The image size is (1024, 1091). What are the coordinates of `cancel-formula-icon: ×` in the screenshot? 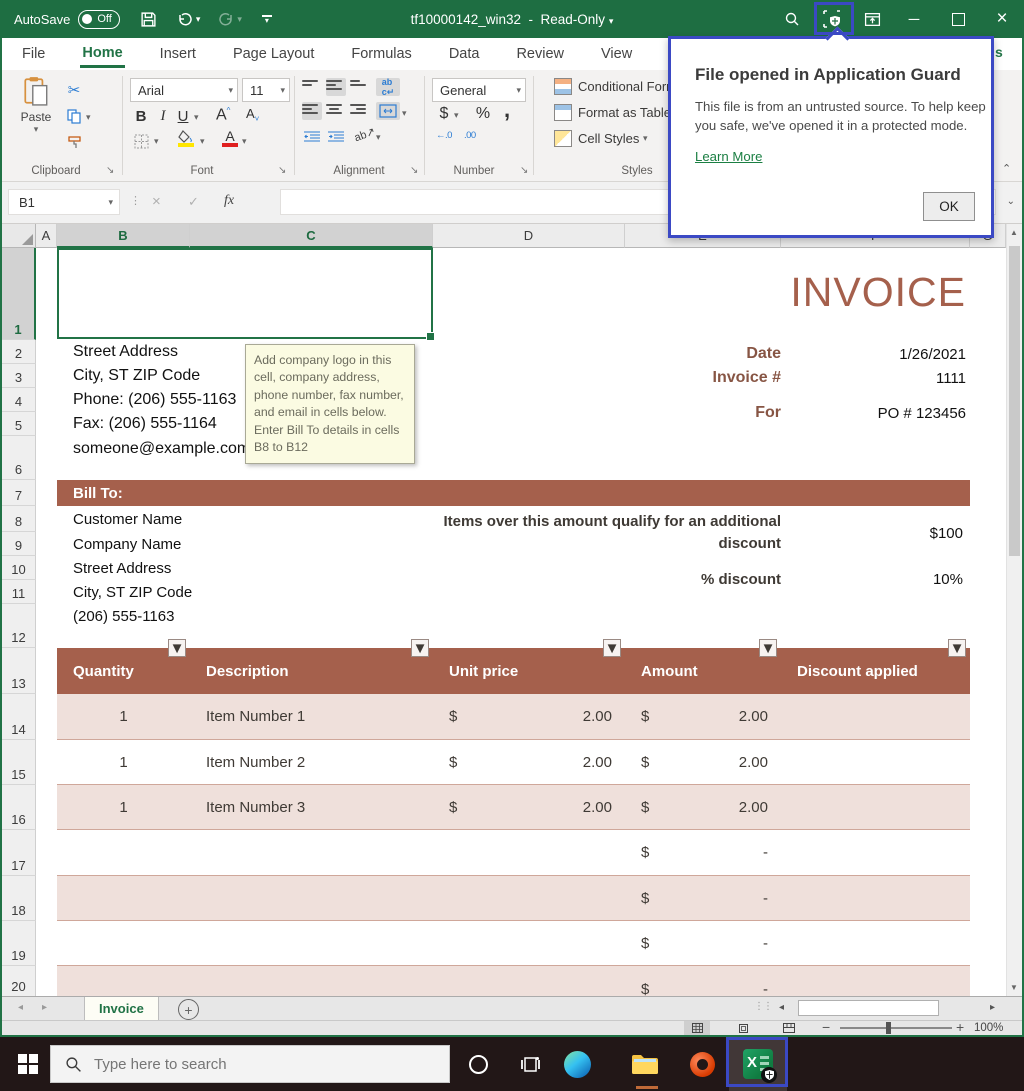 It's located at (156, 201).